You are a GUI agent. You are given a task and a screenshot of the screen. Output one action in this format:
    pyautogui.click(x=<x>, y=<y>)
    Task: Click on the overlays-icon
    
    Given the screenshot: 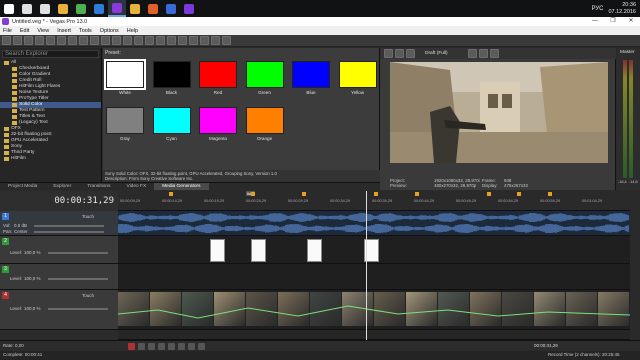 What is the action you would take?
    pyautogui.click(x=472, y=53)
    